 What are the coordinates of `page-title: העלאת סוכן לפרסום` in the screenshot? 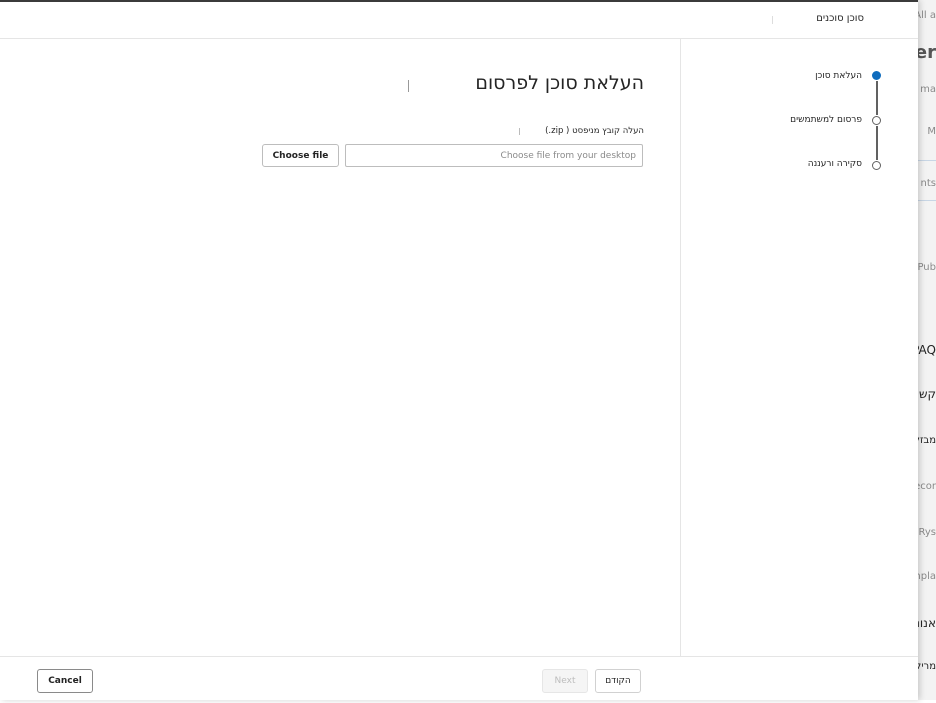 It's located at (559, 83).